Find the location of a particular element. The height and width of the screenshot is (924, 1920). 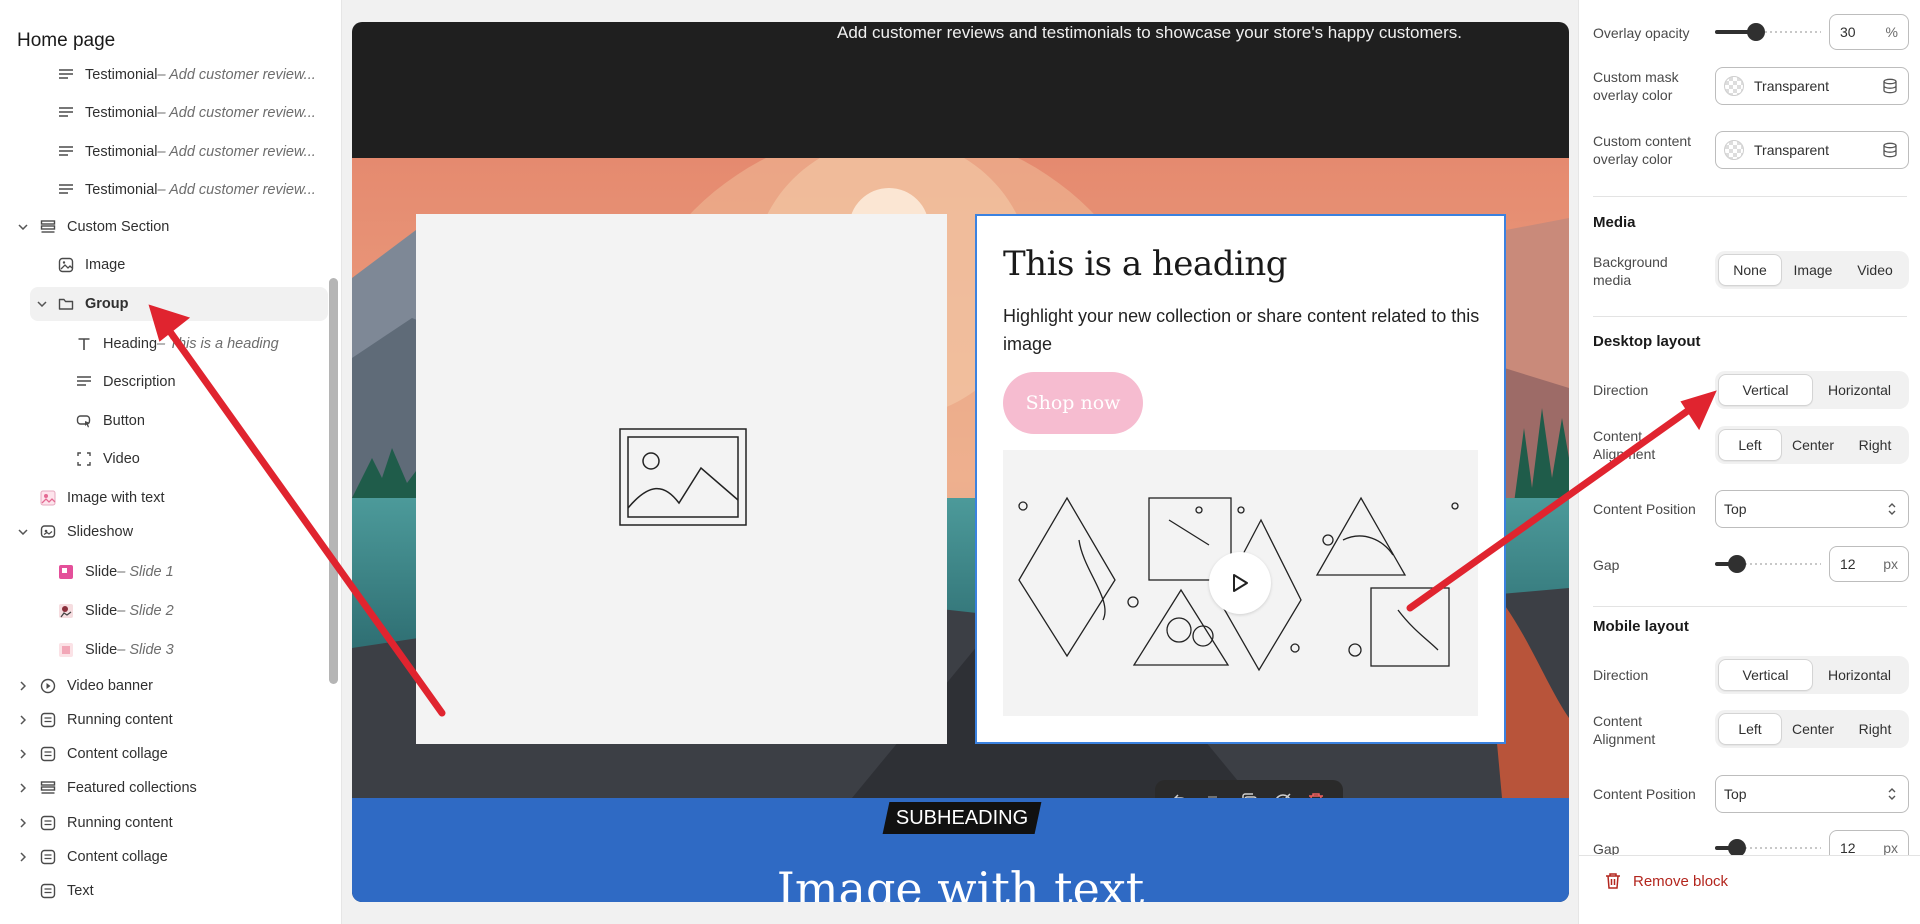

sidebar-item-label: Slide is located at coordinates (101, 611).